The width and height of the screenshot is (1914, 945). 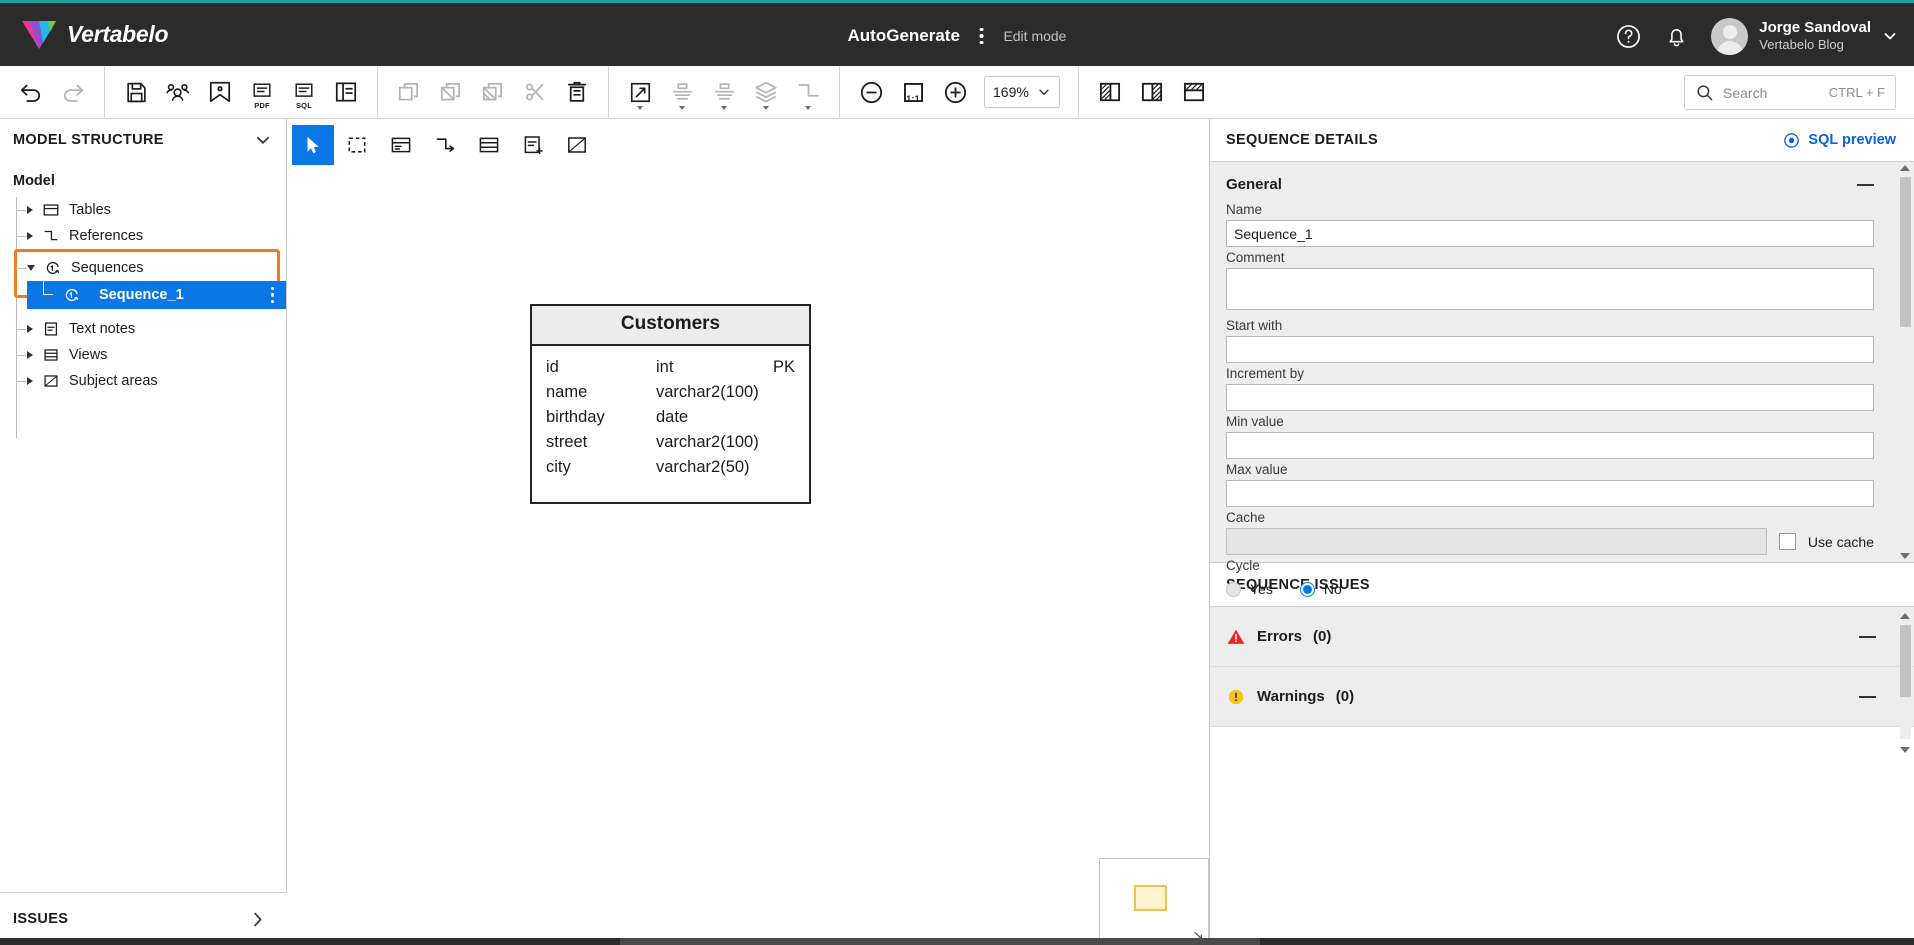 I want to click on er-column-row: name varchar2(100), so click(x=670, y=392).